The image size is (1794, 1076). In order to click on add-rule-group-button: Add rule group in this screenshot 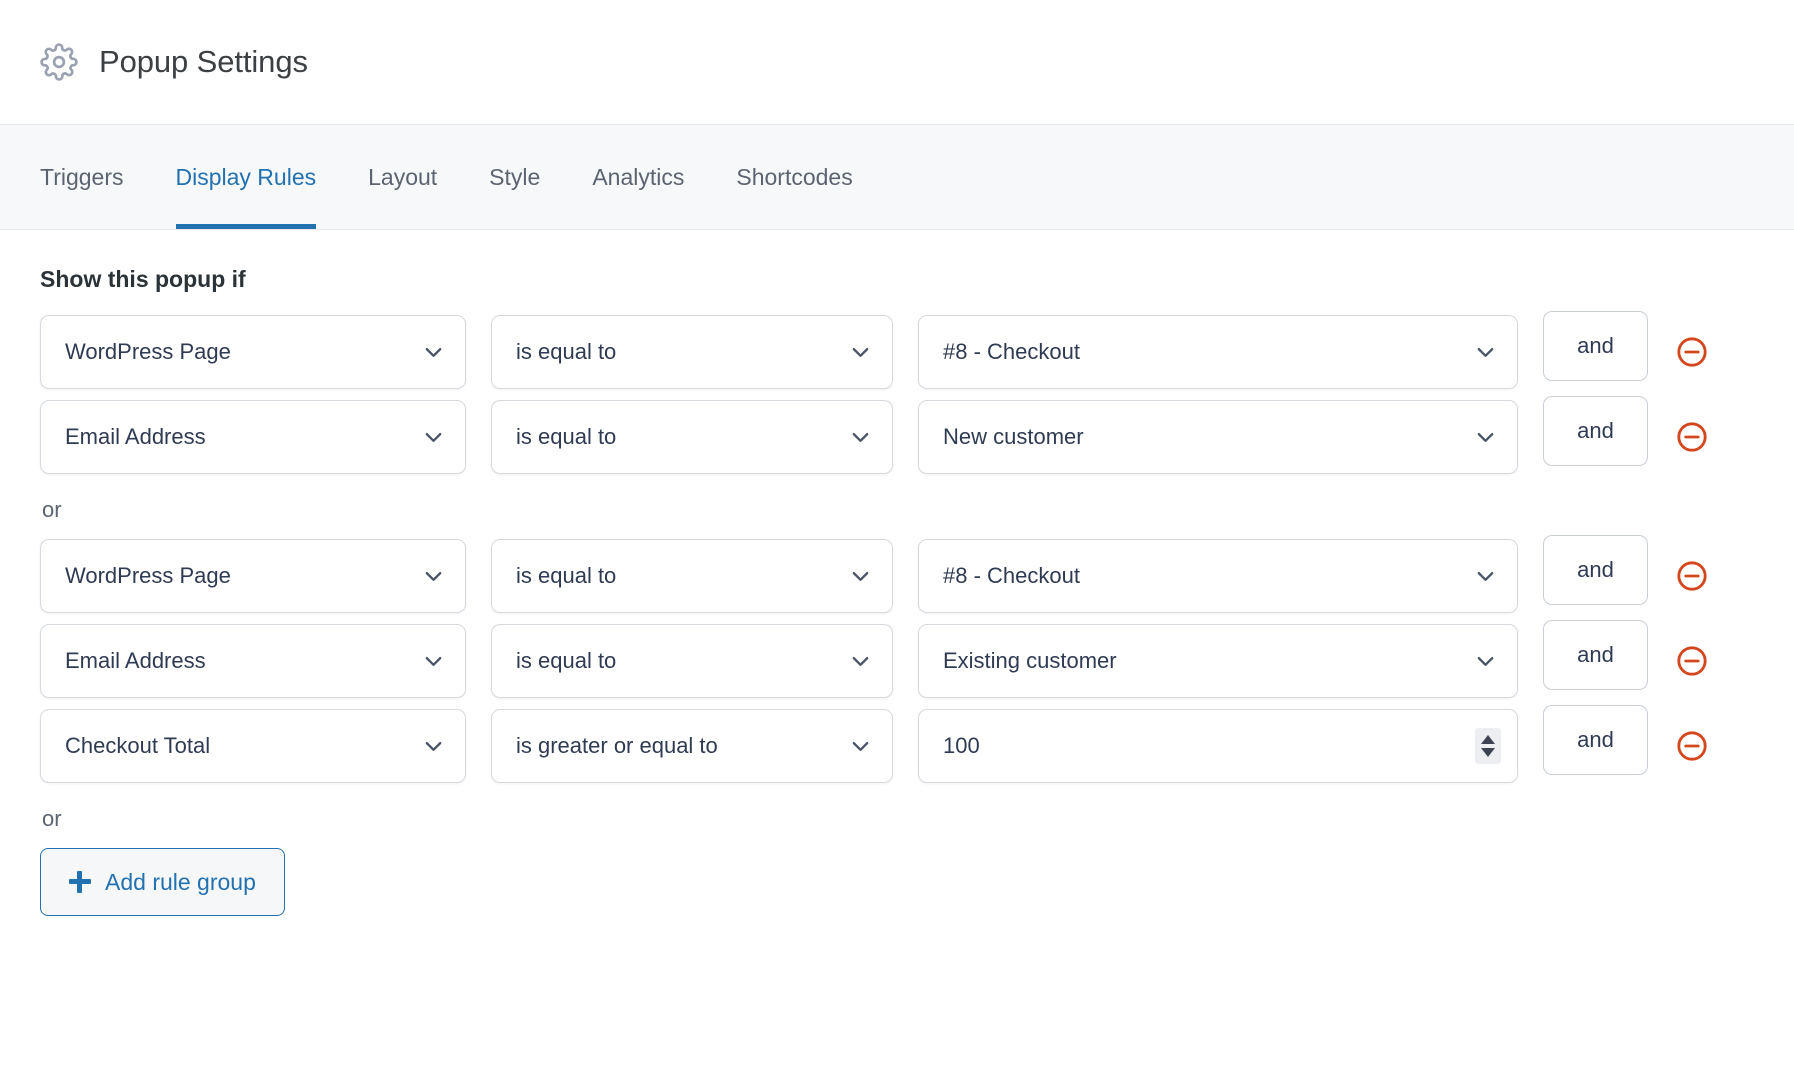, I will do `click(162, 882)`.